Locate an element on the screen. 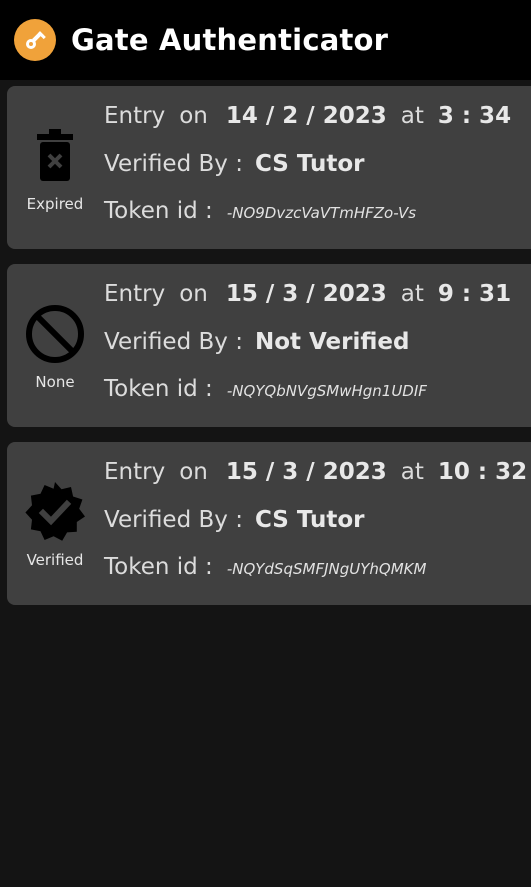 The height and width of the screenshot is (887, 531). status-label: None is located at coordinates (55, 381).